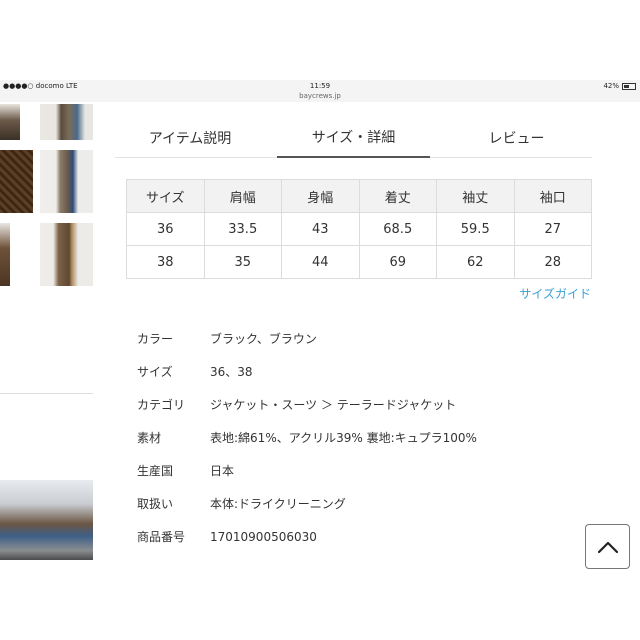 This screenshot has height=640, width=640. Describe the element at coordinates (263, 339) in the screenshot. I see `spec-value: ブラック、ブラウン` at that location.